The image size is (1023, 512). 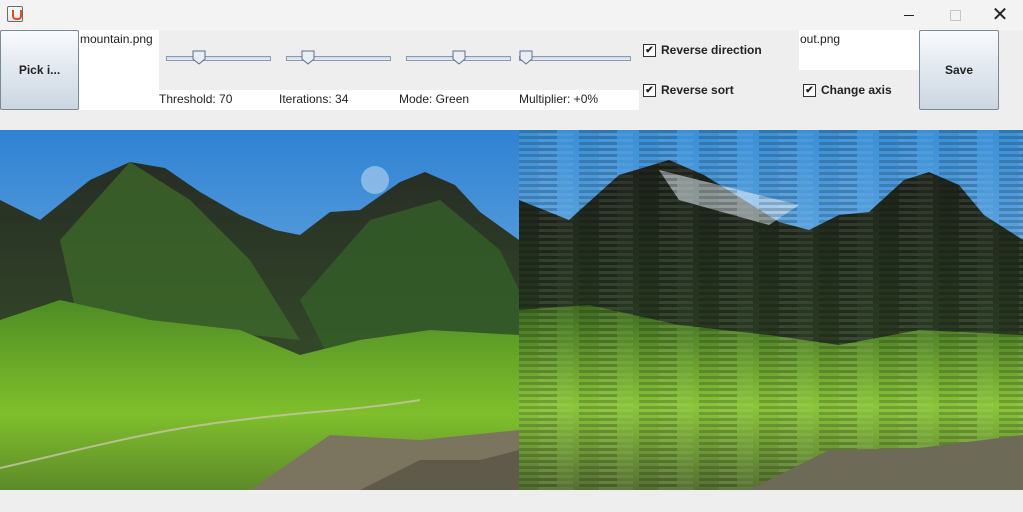 I want to click on minimize-button, so click(x=909, y=15).